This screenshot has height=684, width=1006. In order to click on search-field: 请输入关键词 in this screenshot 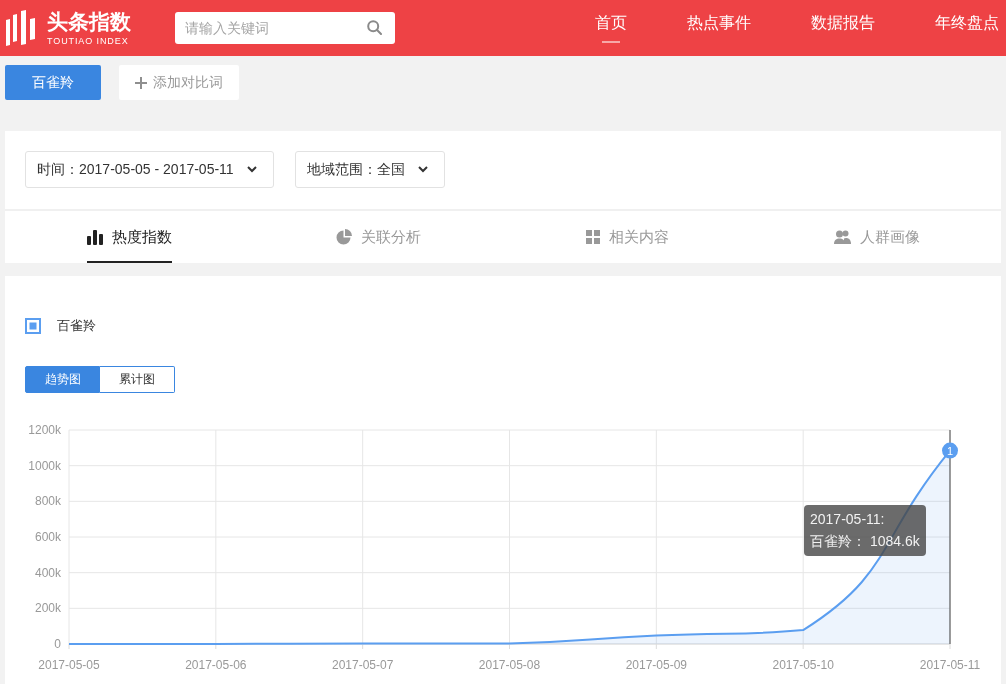, I will do `click(285, 28)`.